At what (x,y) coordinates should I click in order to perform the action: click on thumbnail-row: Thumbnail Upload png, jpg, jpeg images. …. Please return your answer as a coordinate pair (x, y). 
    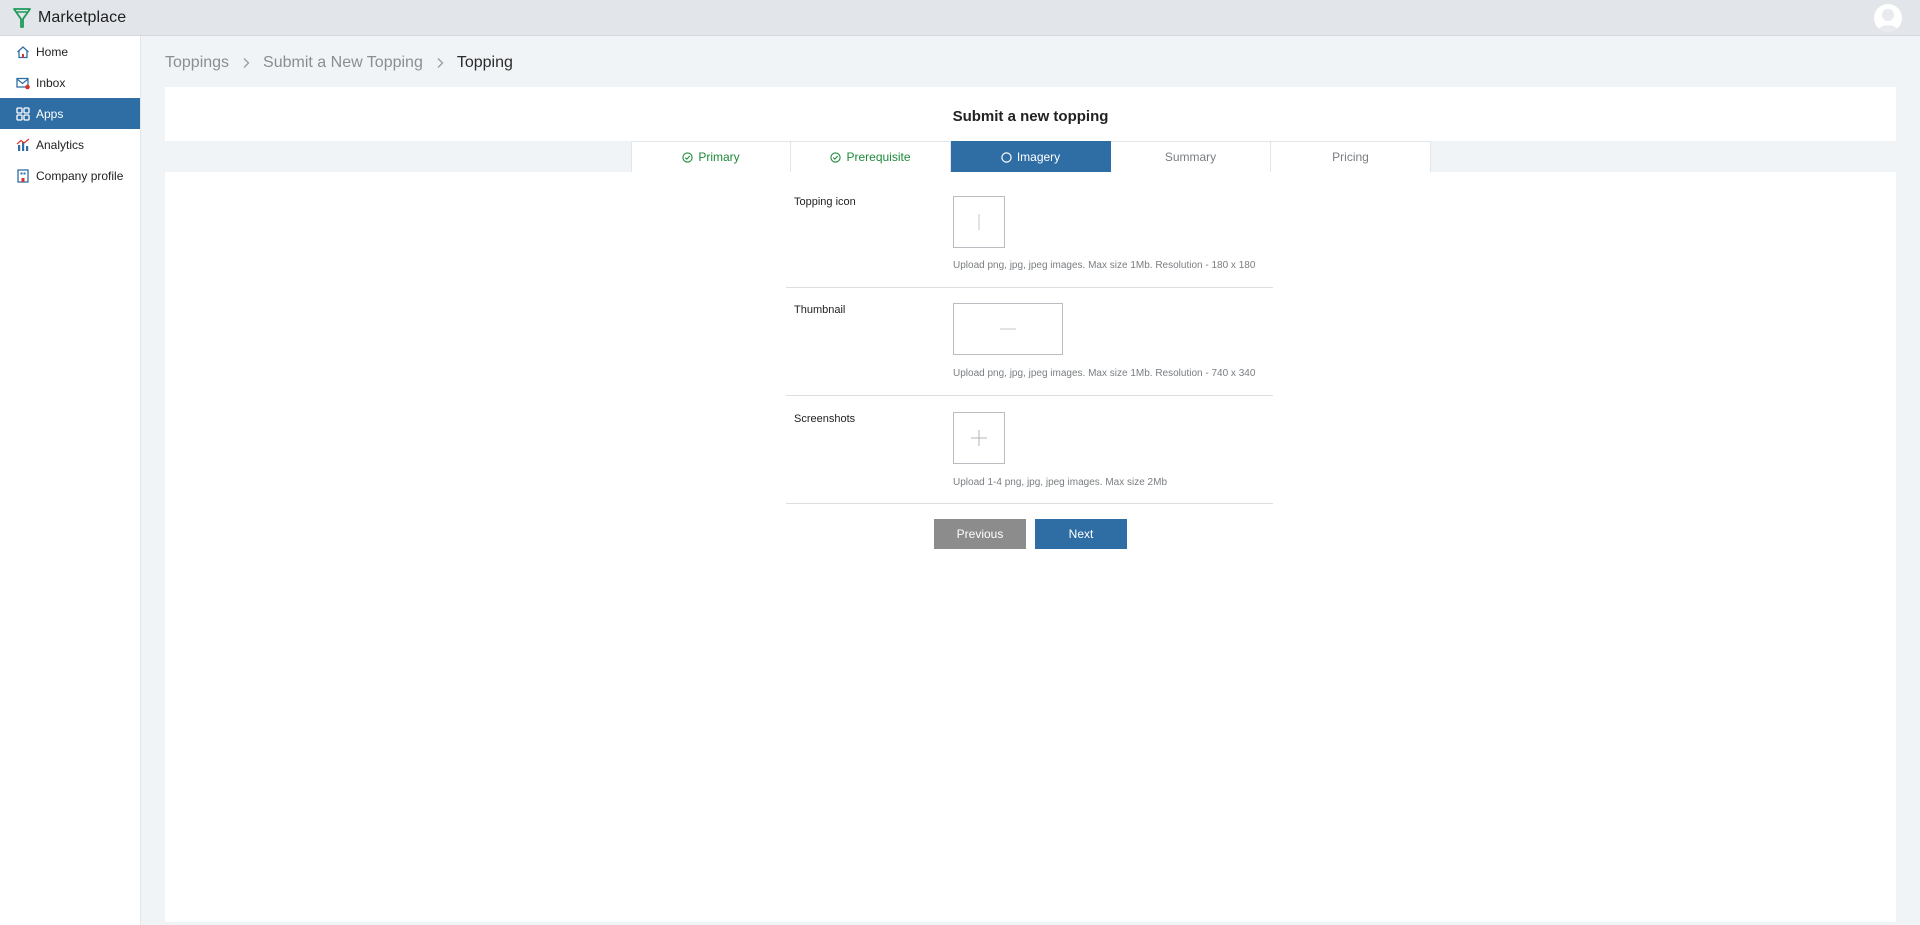
    Looking at the image, I should click on (1029, 342).